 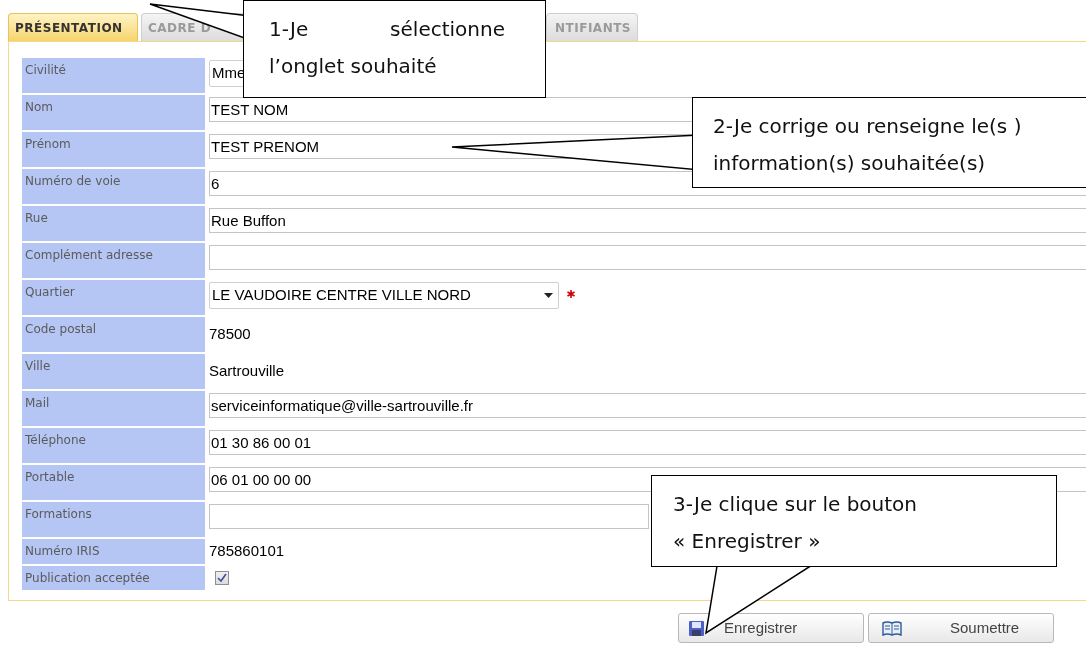 What do you see at coordinates (113, 297) in the screenshot?
I see `field-label: Quartier` at bounding box center [113, 297].